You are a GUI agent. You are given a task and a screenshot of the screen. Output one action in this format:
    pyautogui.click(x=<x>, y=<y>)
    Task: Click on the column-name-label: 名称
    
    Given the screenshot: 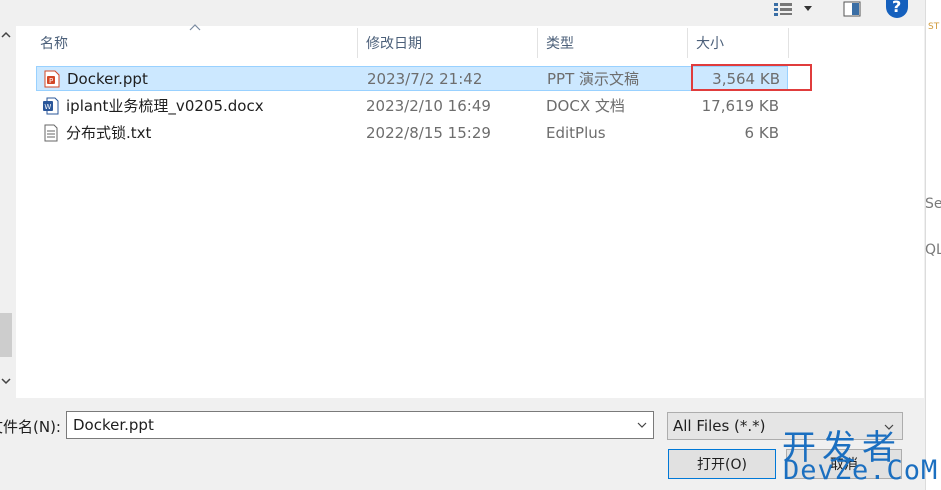 What is the action you would take?
    pyautogui.click(x=54, y=43)
    